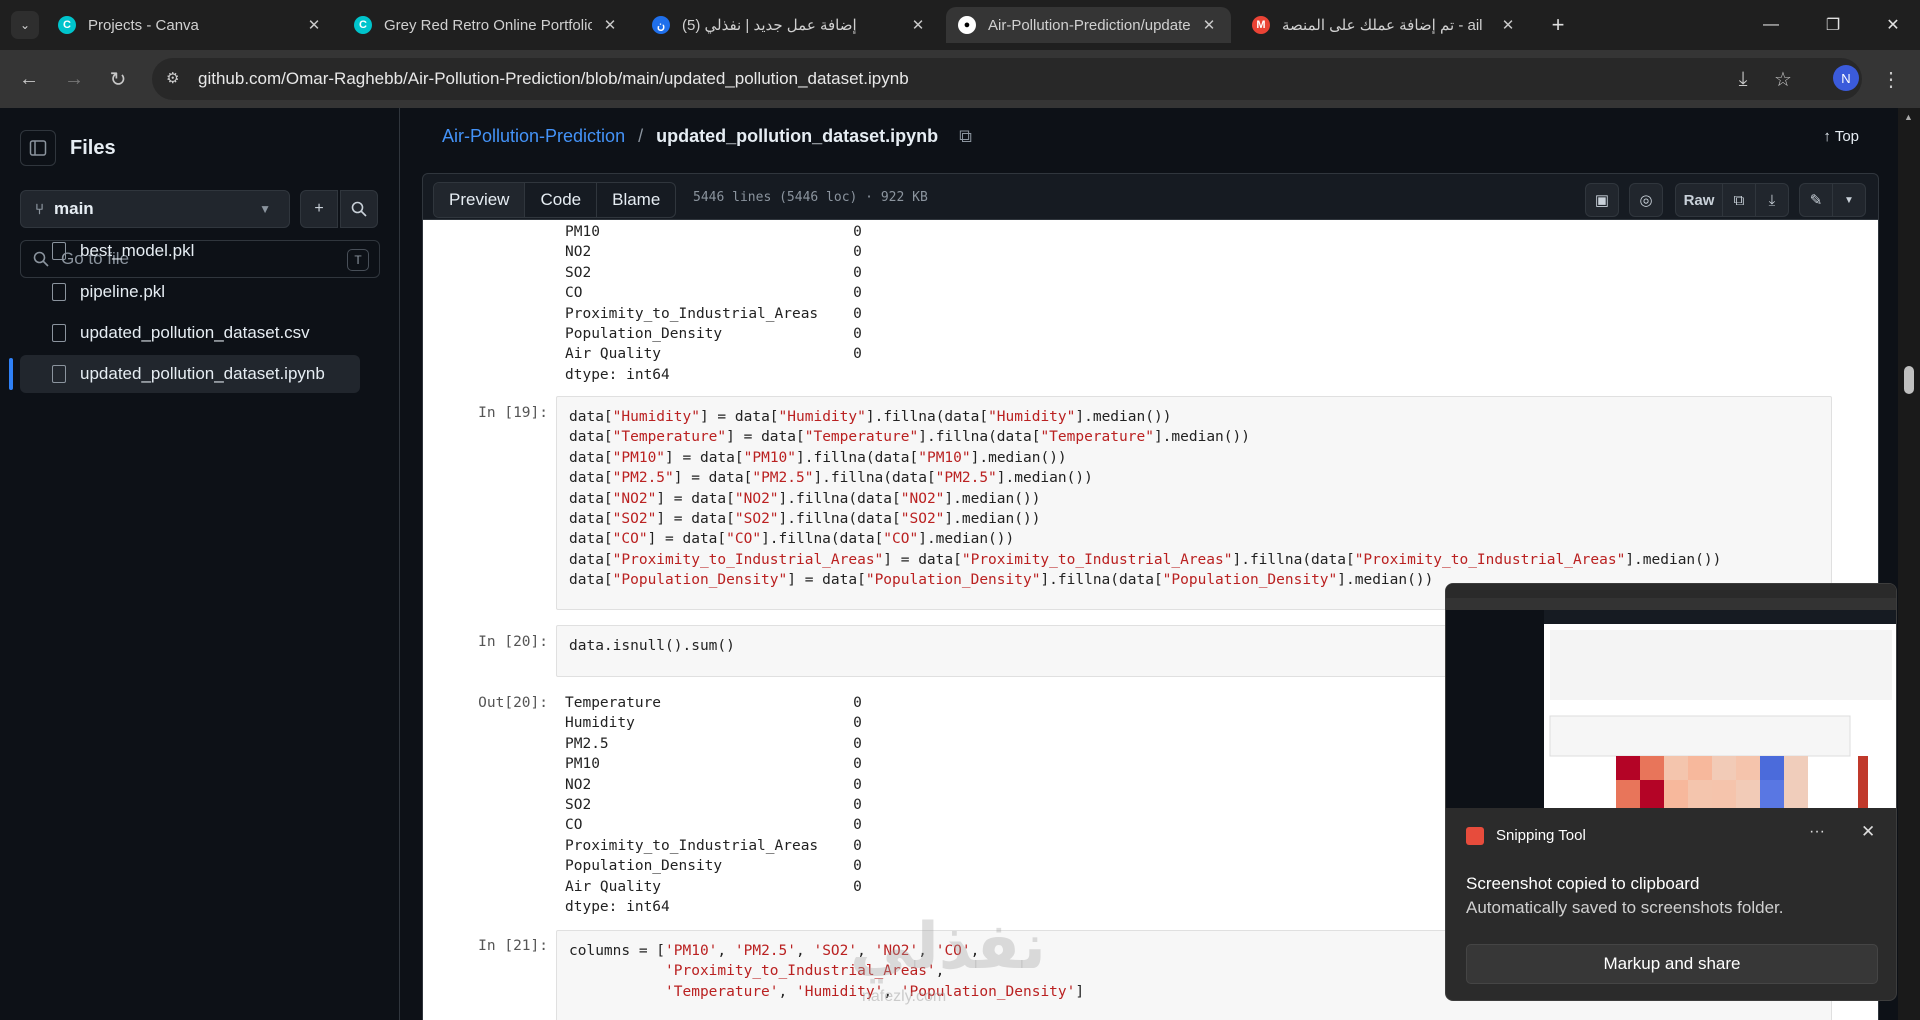  Describe the element at coordinates (1646, 200) in the screenshot. I see `copilot-icon: ◎` at that location.